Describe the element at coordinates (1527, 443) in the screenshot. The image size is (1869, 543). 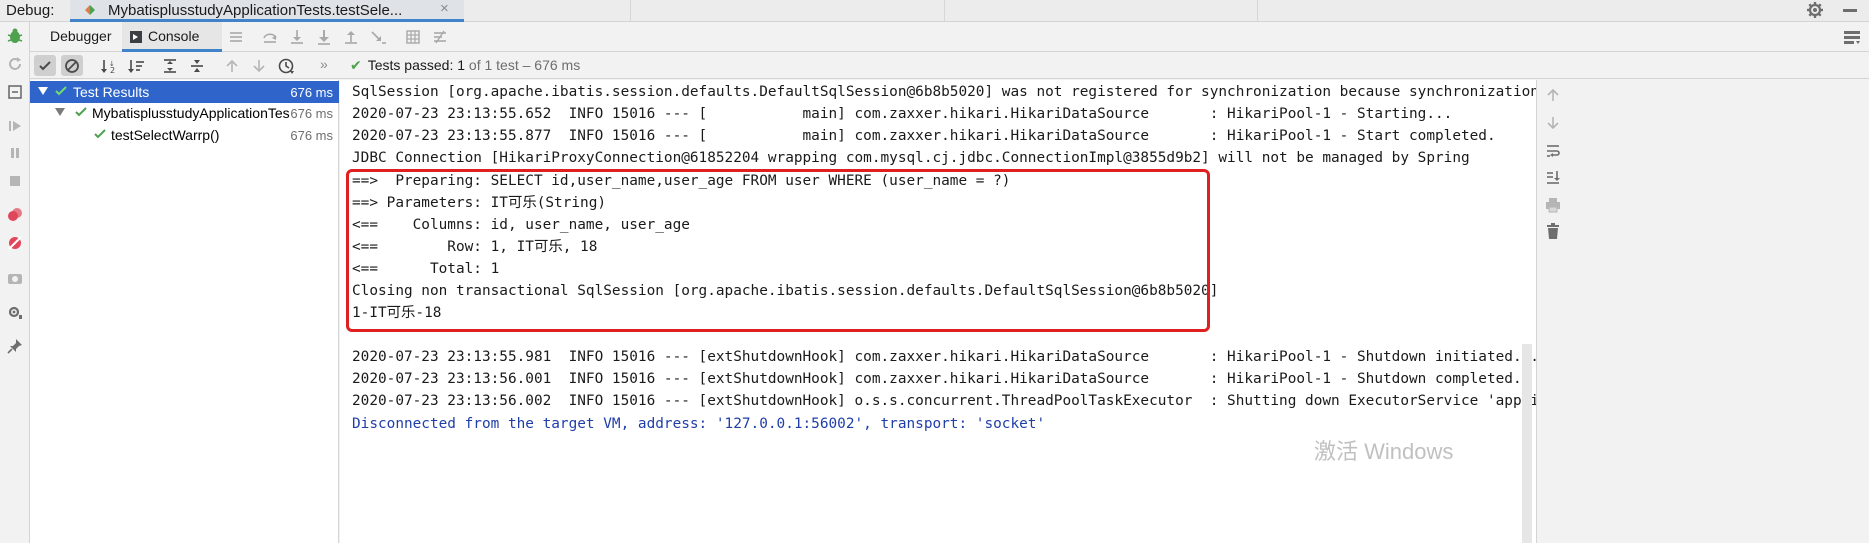
I see `console-scrollbar` at that location.